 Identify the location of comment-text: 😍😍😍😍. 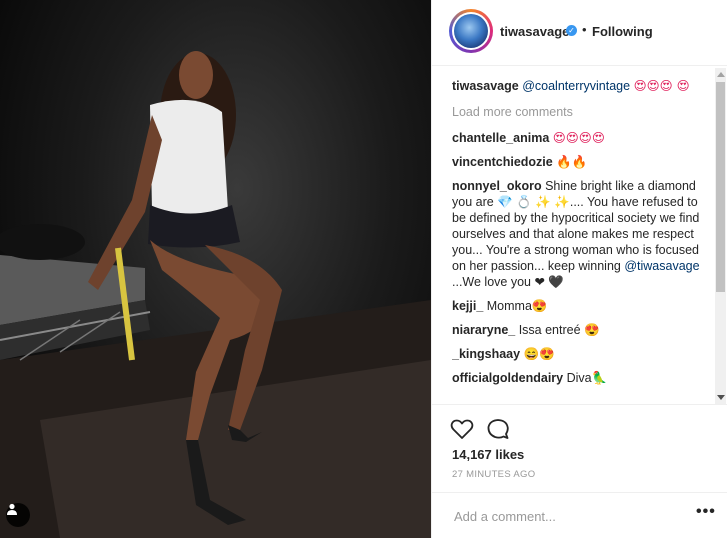
(578, 137).